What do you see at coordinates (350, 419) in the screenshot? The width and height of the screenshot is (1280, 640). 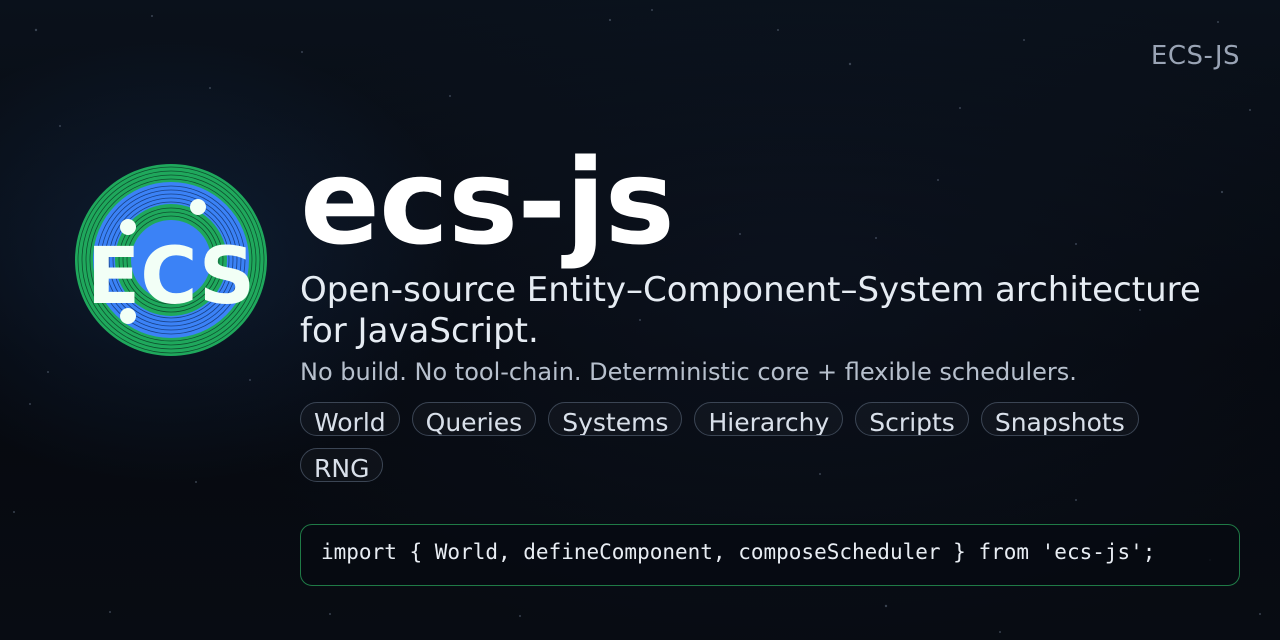 I see `feature-chip-world: World` at bounding box center [350, 419].